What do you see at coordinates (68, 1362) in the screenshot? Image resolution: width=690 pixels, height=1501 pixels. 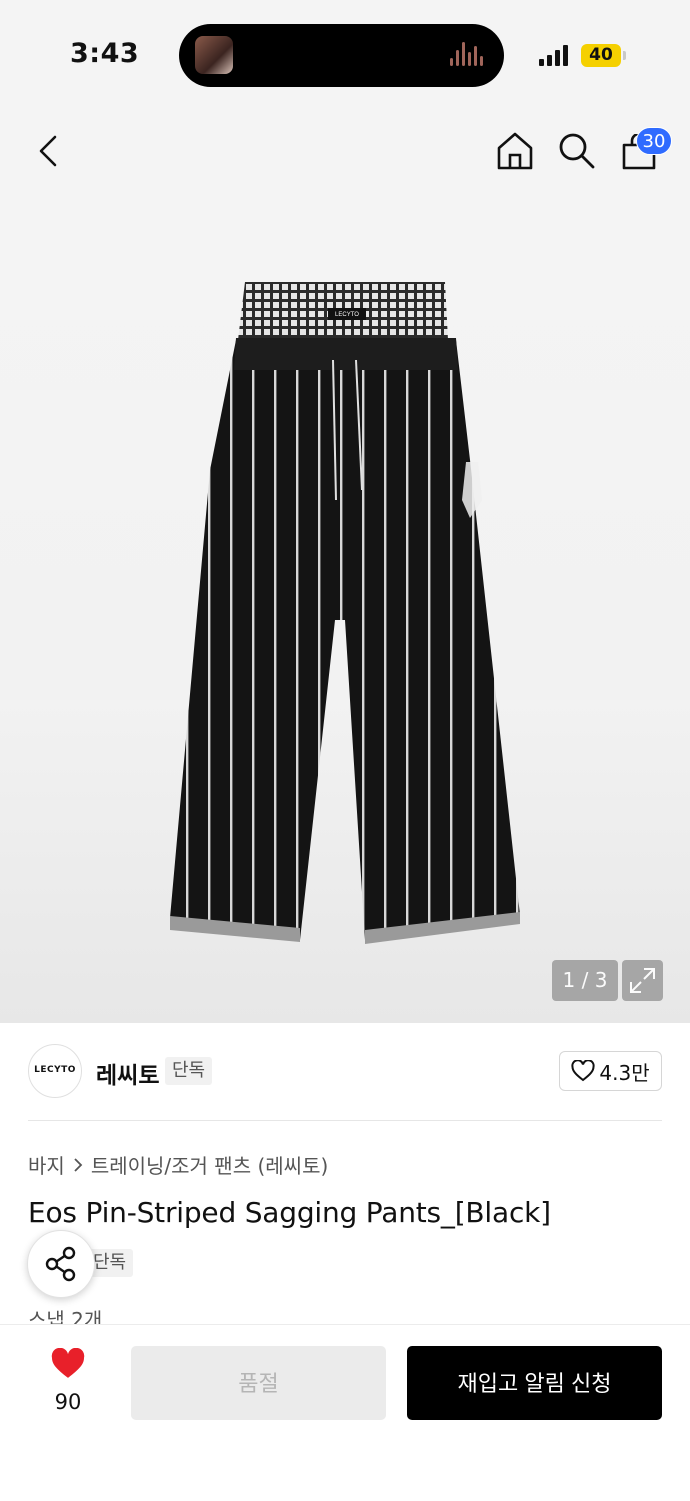 I see `heart-filled-icon` at bounding box center [68, 1362].